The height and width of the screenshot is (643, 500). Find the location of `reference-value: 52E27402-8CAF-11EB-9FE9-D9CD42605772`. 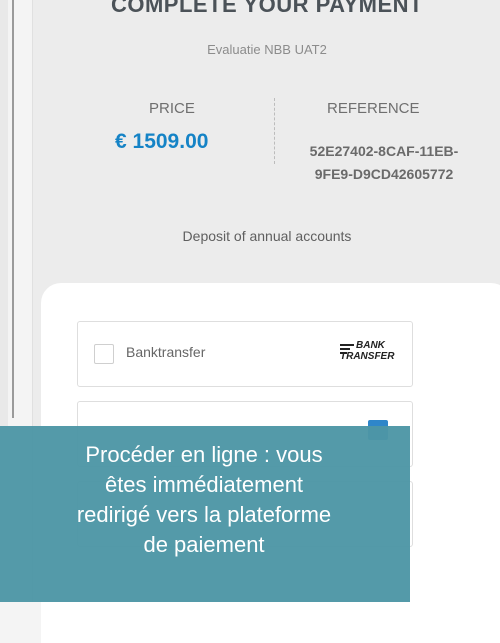

reference-value: 52E27402-8CAF-11EB-9FE9-D9CD42605772 is located at coordinates (384, 162).